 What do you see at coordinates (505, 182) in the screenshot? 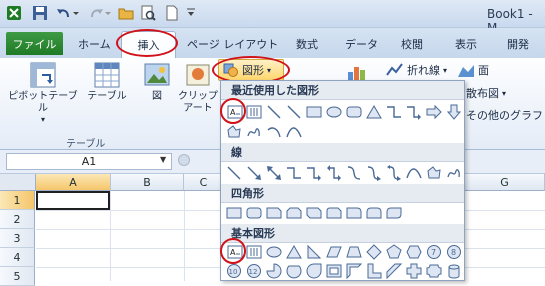
I see `column-header-g: G` at bounding box center [505, 182].